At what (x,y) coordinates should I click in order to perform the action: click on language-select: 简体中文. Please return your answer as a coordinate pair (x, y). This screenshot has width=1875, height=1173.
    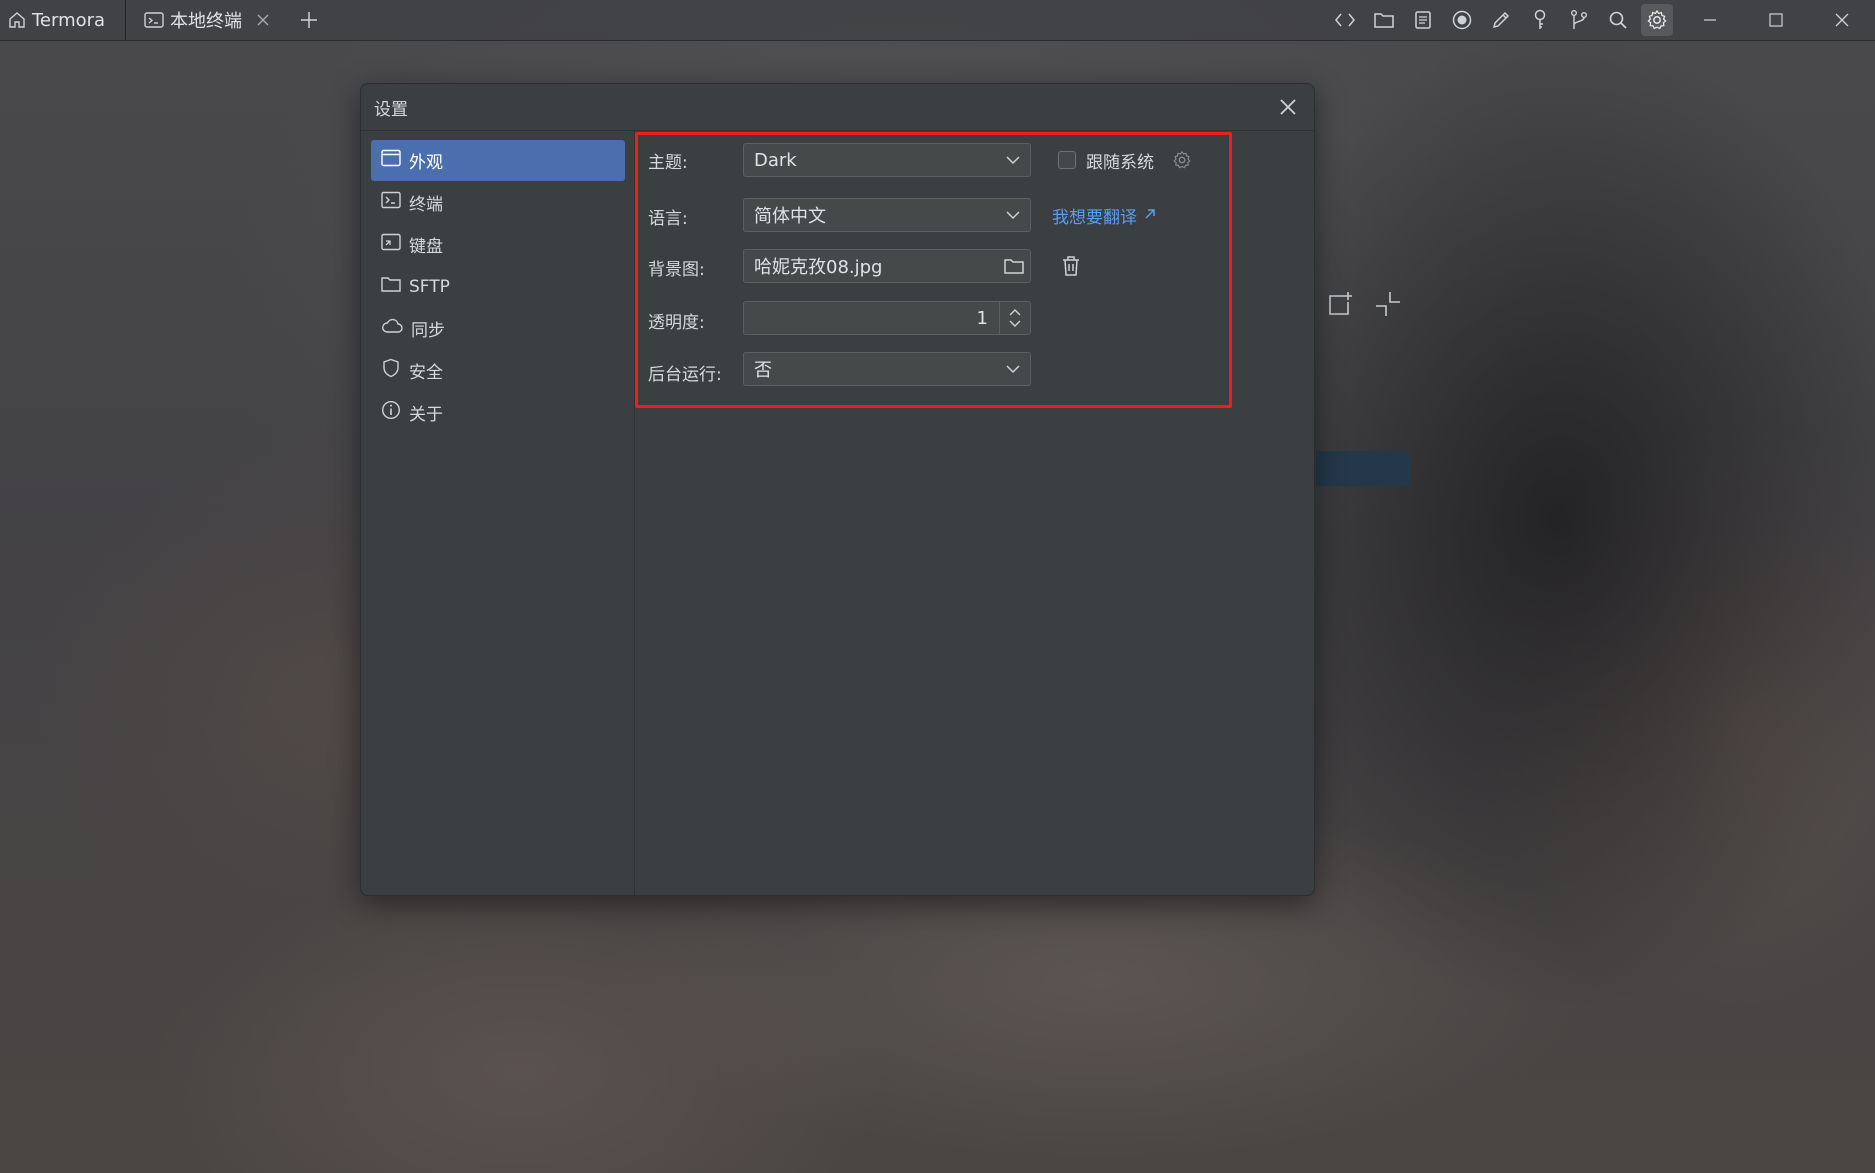
    Looking at the image, I should click on (887, 215).